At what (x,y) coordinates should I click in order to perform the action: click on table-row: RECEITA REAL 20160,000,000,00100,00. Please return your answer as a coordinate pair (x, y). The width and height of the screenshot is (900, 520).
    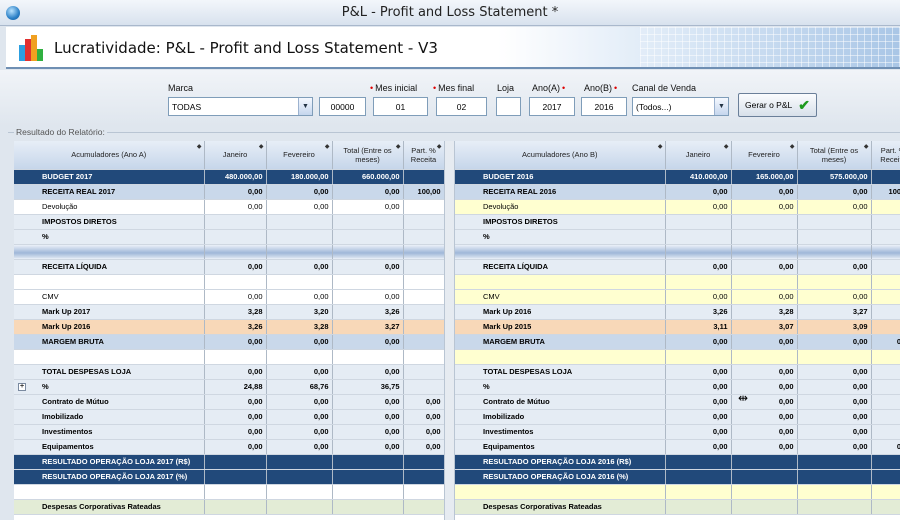
    Looking at the image, I should click on (677, 192).